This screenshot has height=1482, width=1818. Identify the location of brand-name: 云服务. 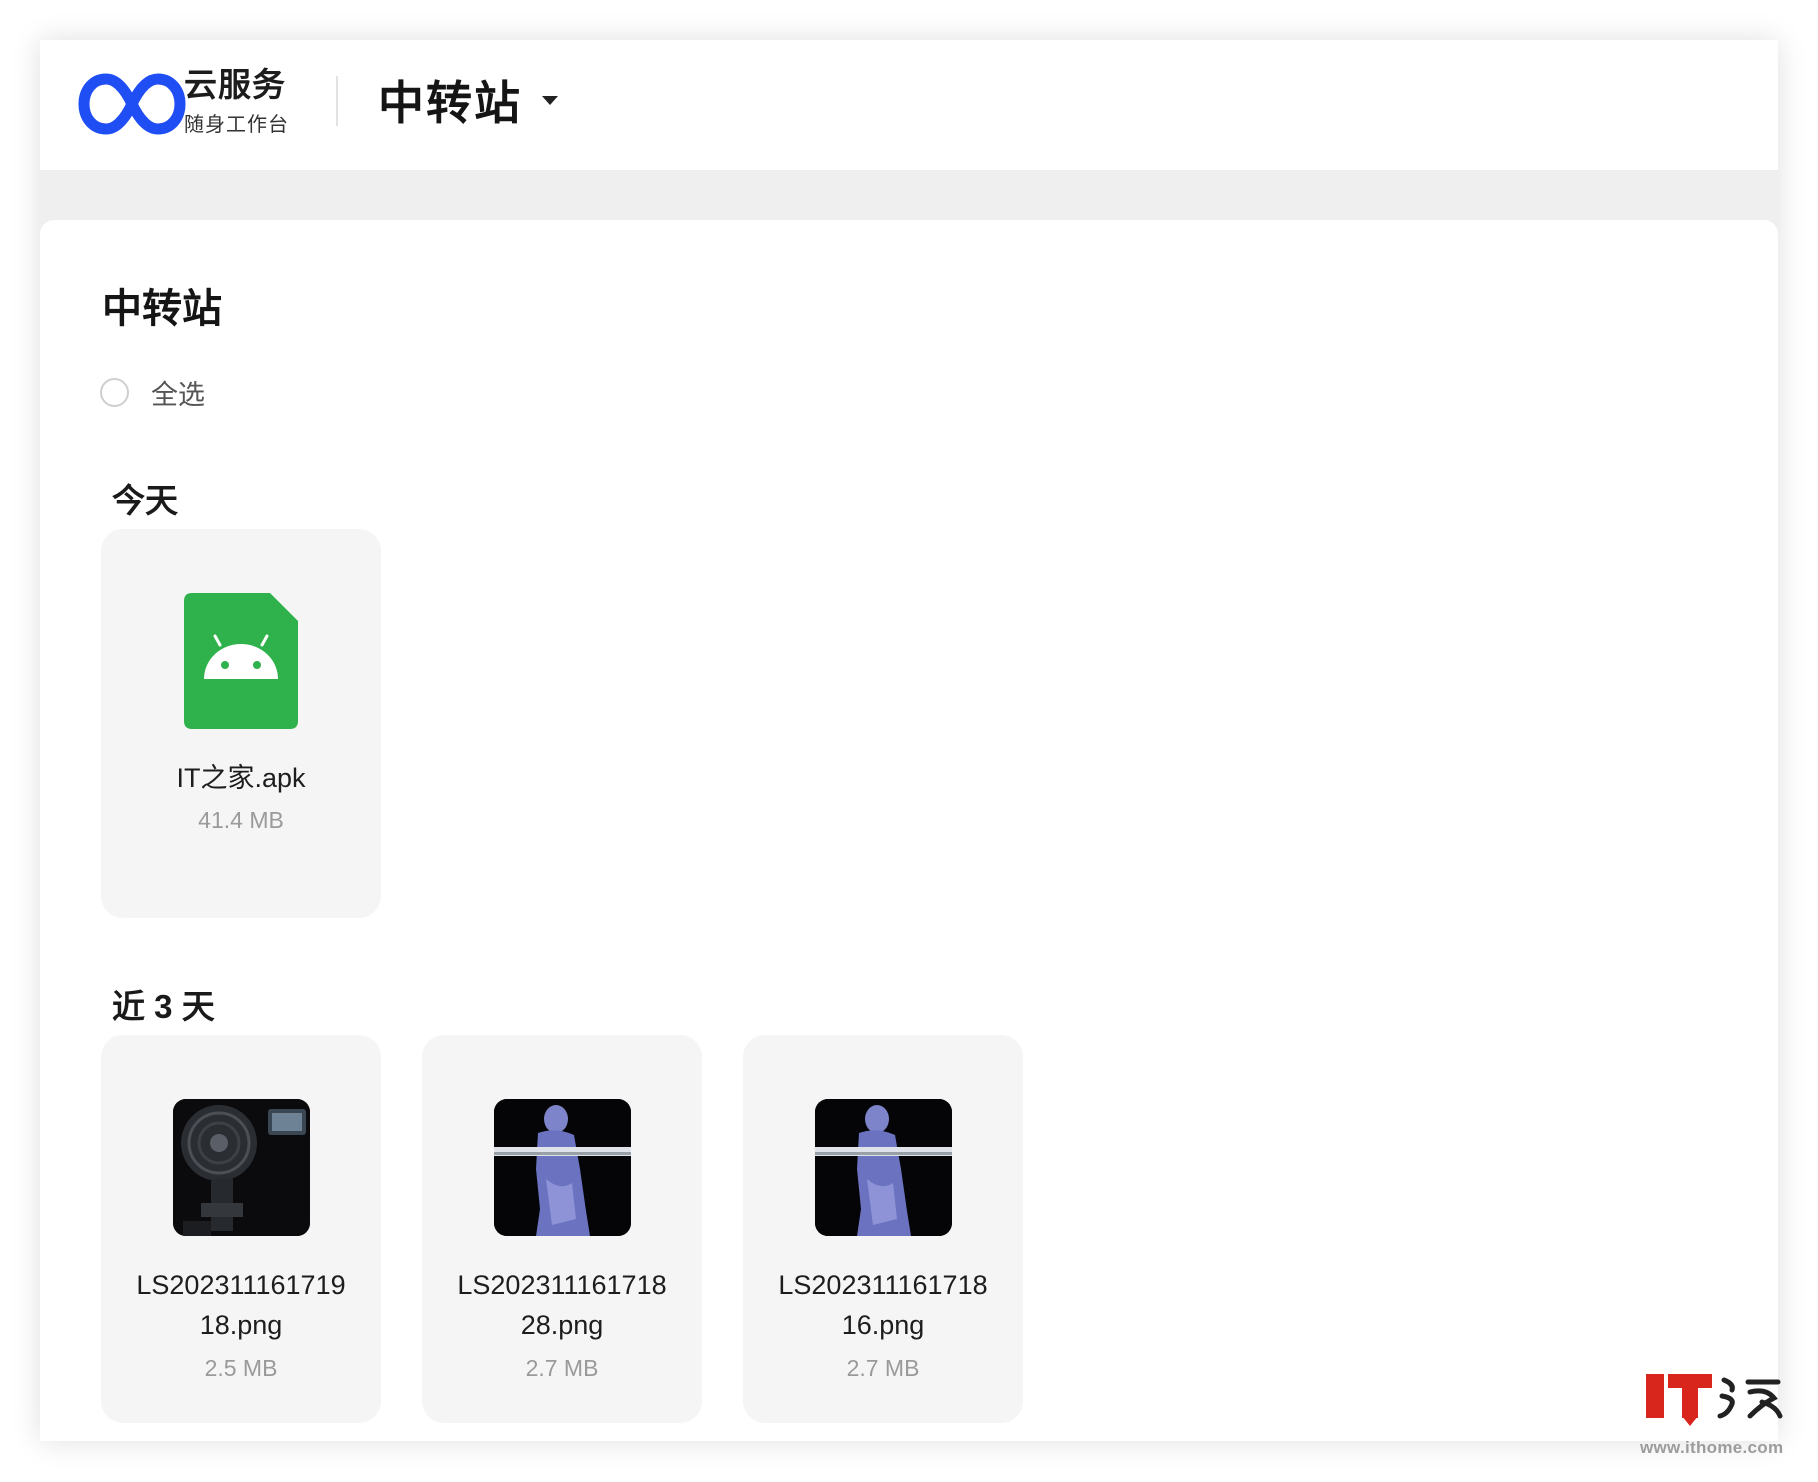
(235, 84).